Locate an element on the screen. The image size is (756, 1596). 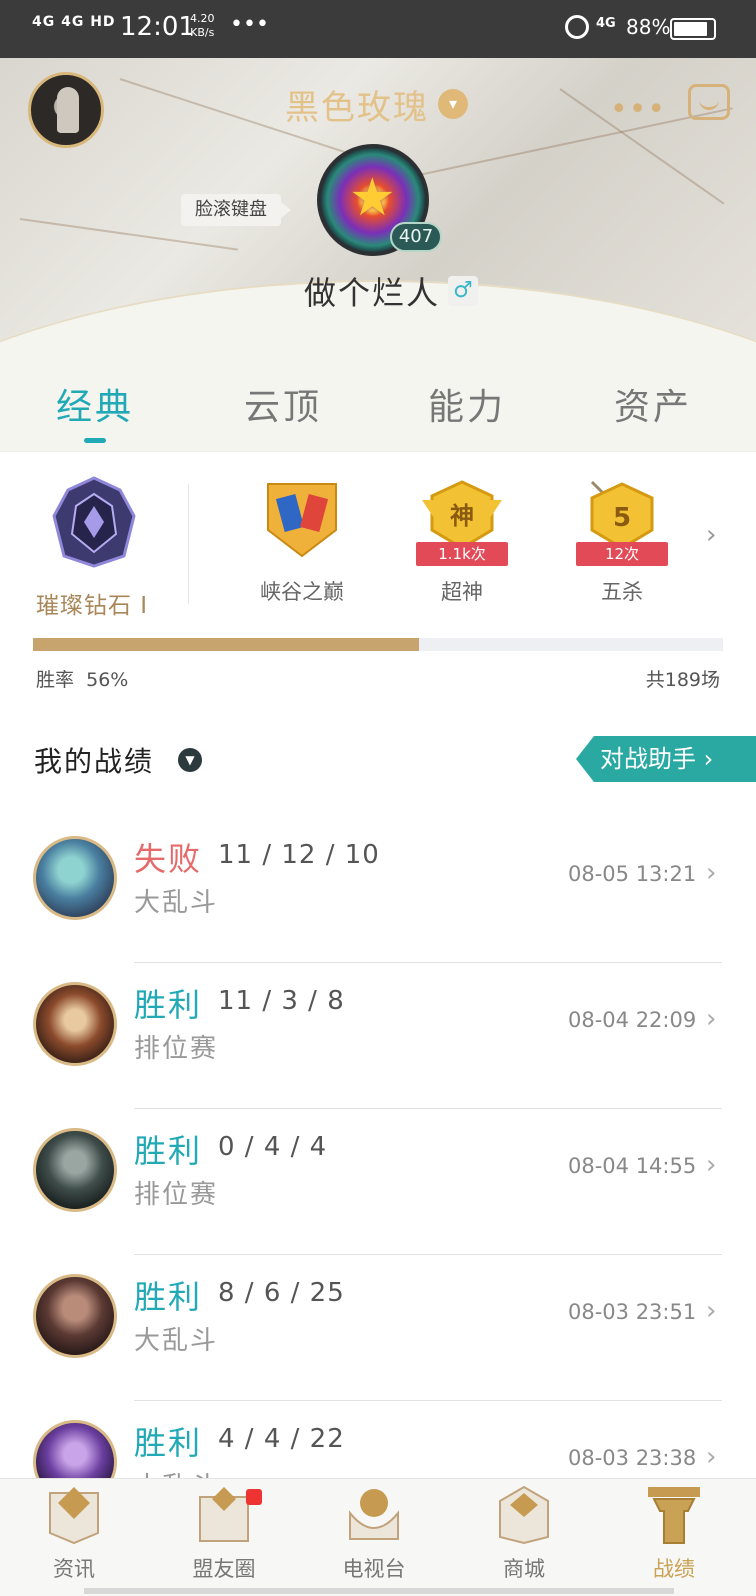
match-kda: 8 / 6 / 25 is located at coordinates (281, 1293).